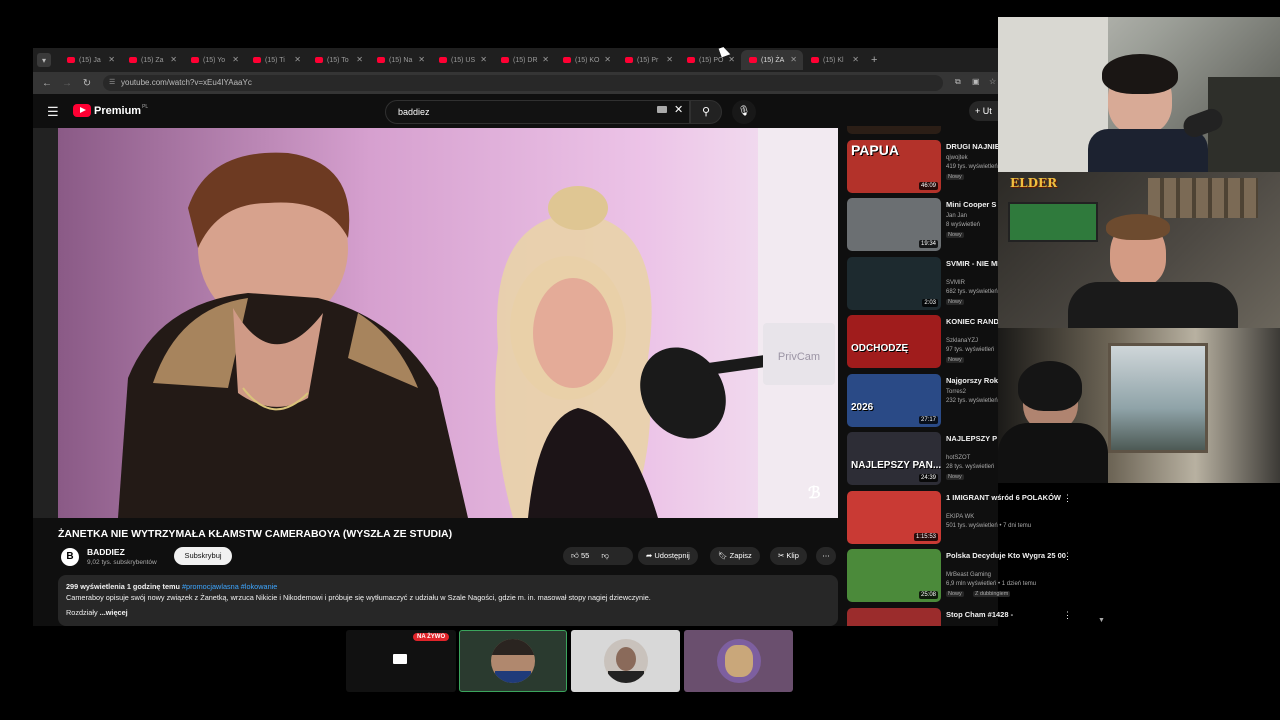  What do you see at coordinates (894, 517) in the screenshot?
I see `video-thumbnail: 1:15:53` at bounding box center [894, 517].